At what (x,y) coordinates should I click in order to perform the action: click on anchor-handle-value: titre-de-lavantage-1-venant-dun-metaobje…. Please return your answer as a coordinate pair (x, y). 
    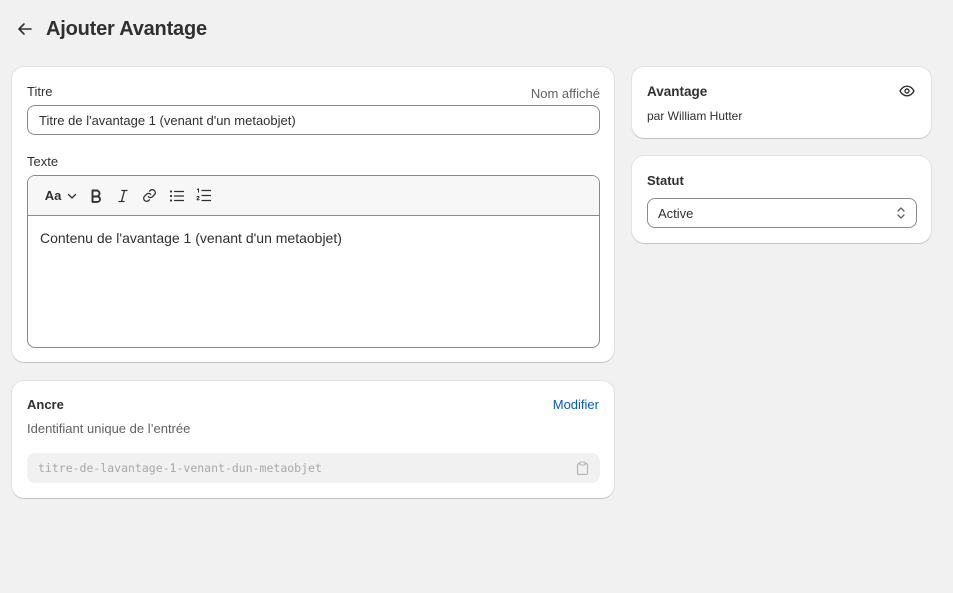
    Looking at the image, I should click on (180, 468).